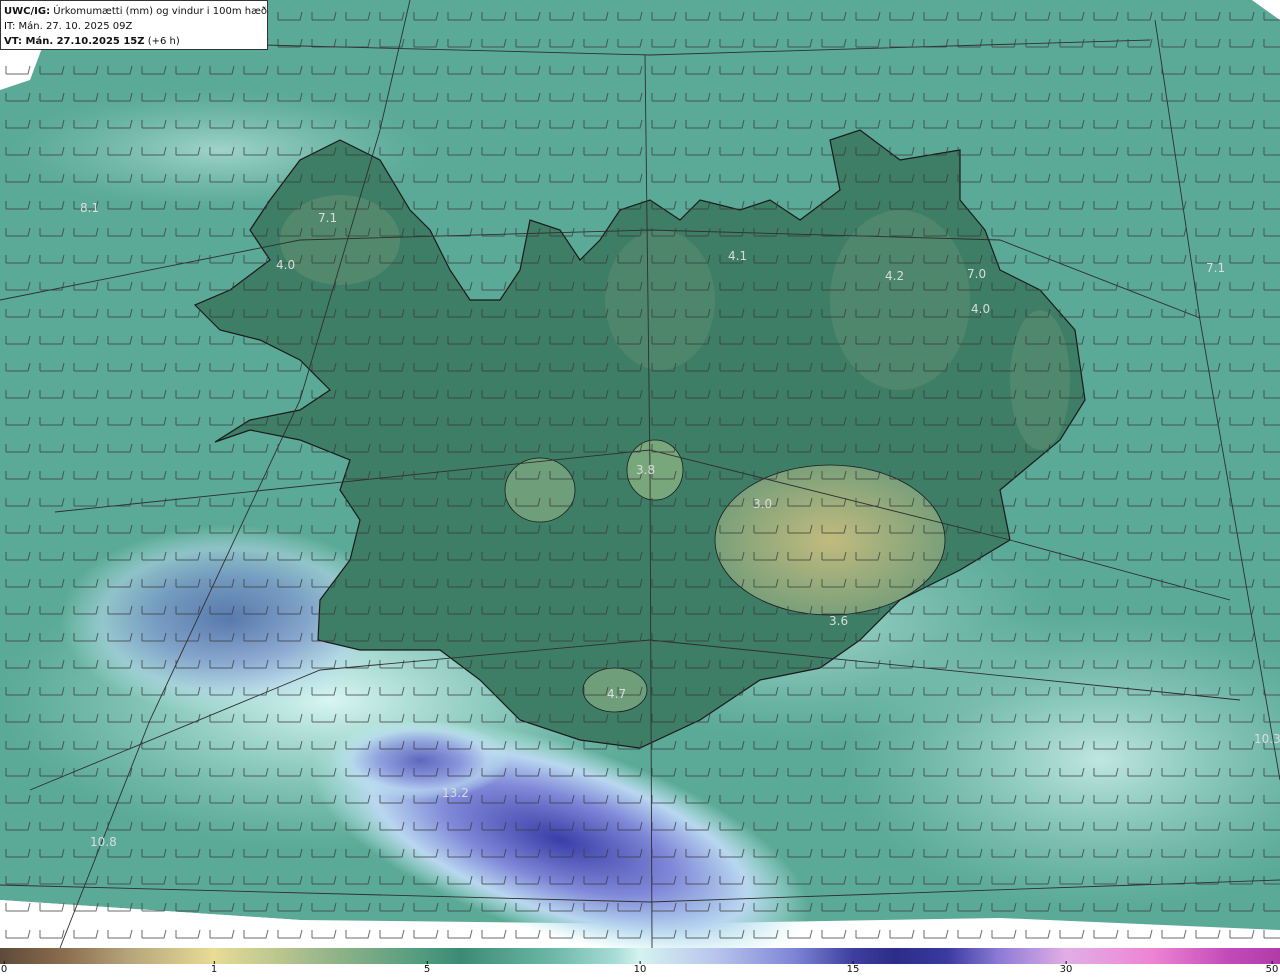 This screenshot has width=1280, height=978. I want to click on value-label: 4.7, so click(616, 694).